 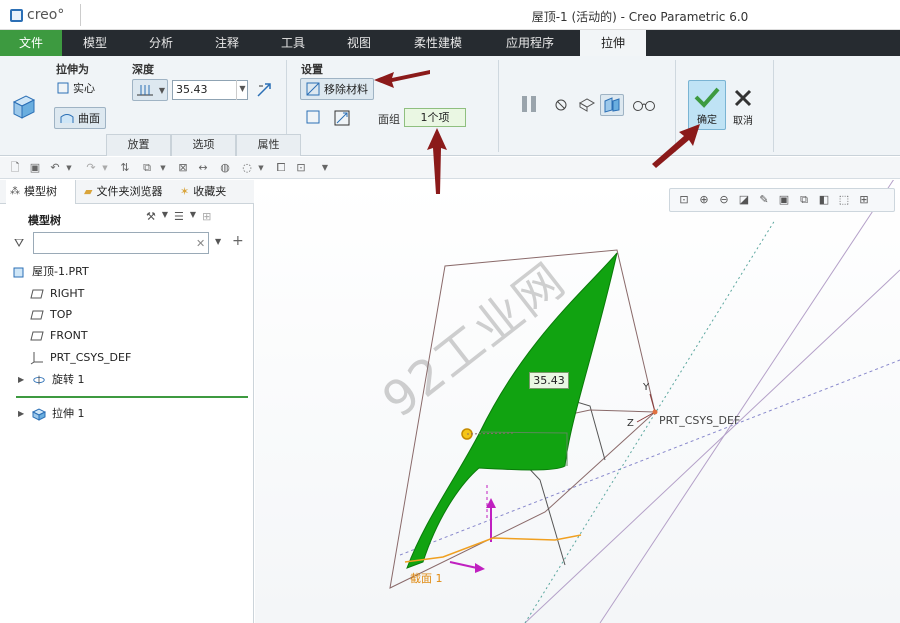 I want to click on new-file-icon: 🗋, so click(x=15, y=168).